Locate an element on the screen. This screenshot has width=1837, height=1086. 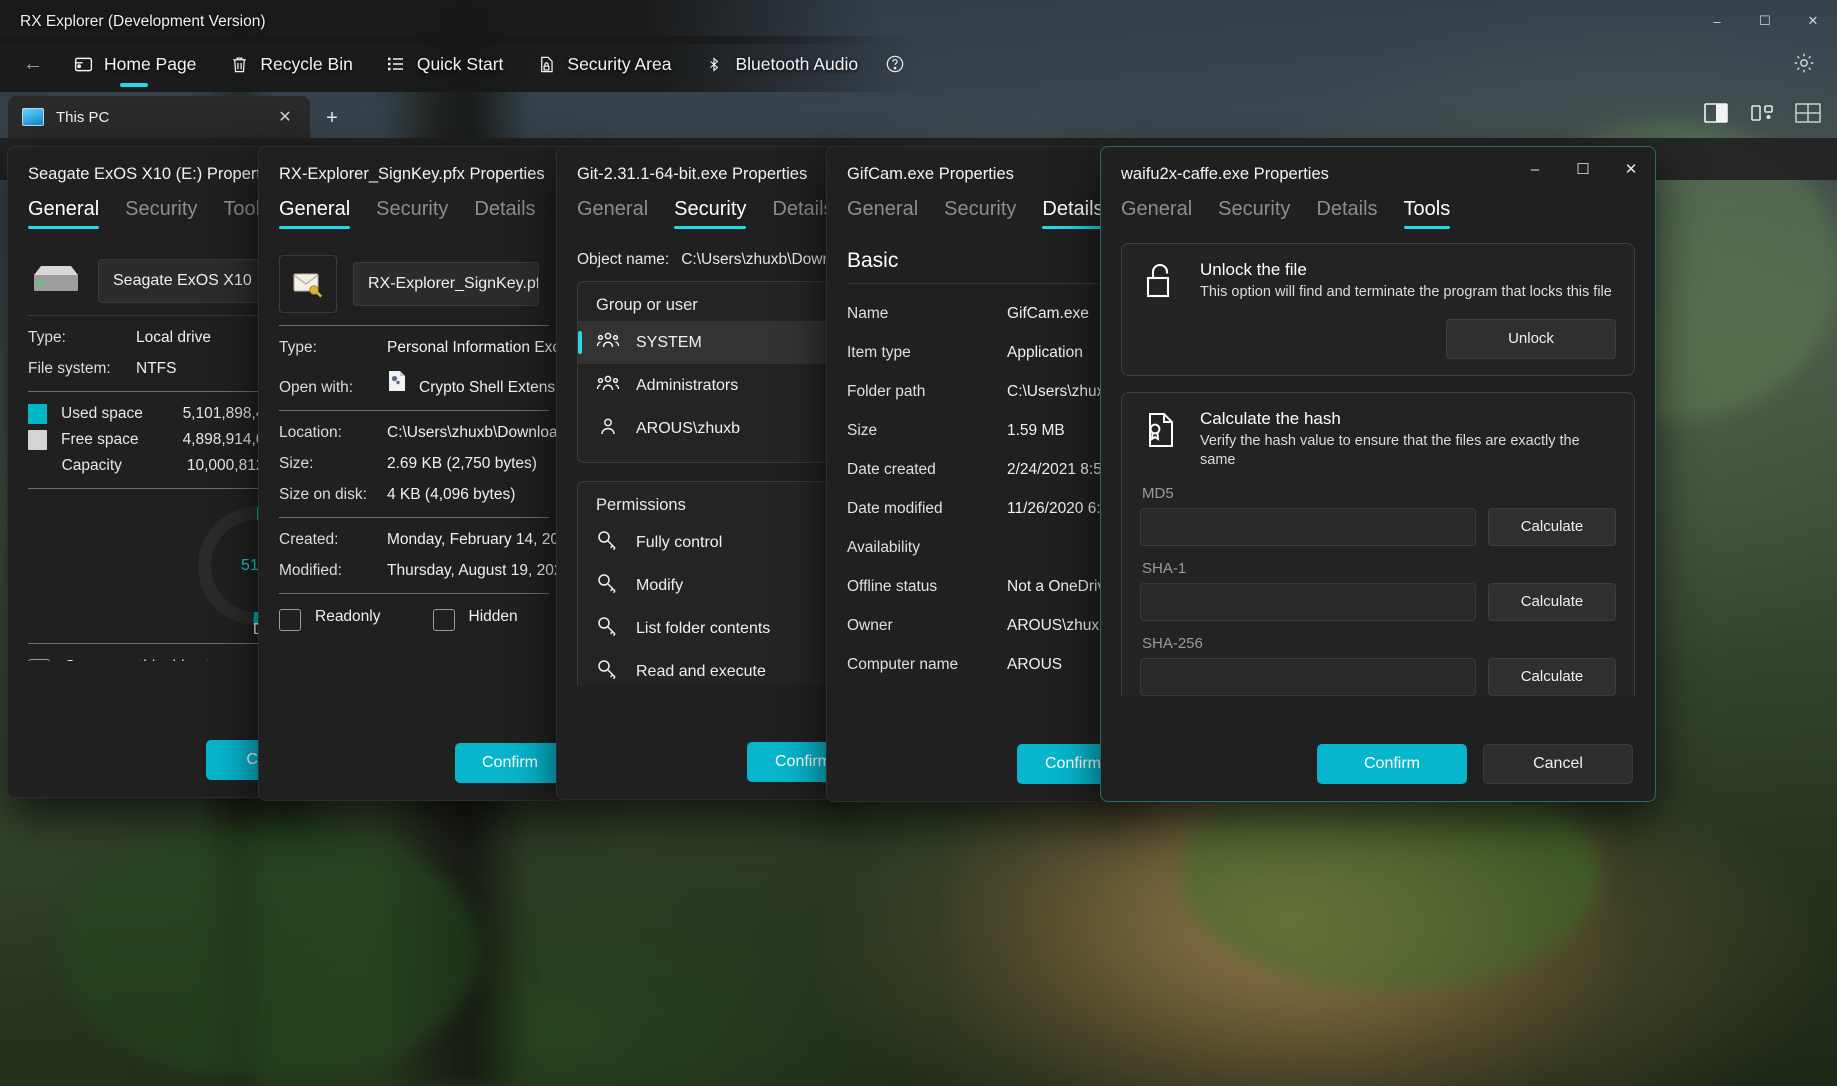
nav-item-recycle-bin: Recycle Bin is located at coordinates (290, 64).